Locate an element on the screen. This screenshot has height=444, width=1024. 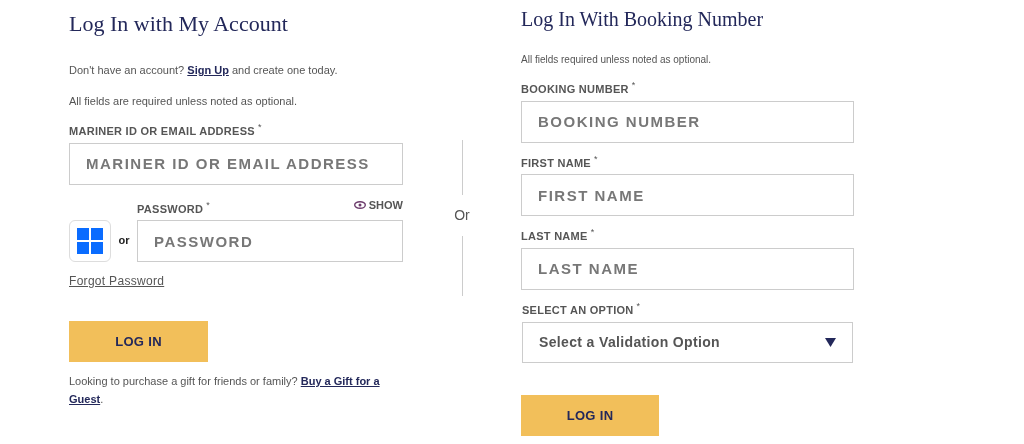
windows-icon is located at coordinates (90, 241).